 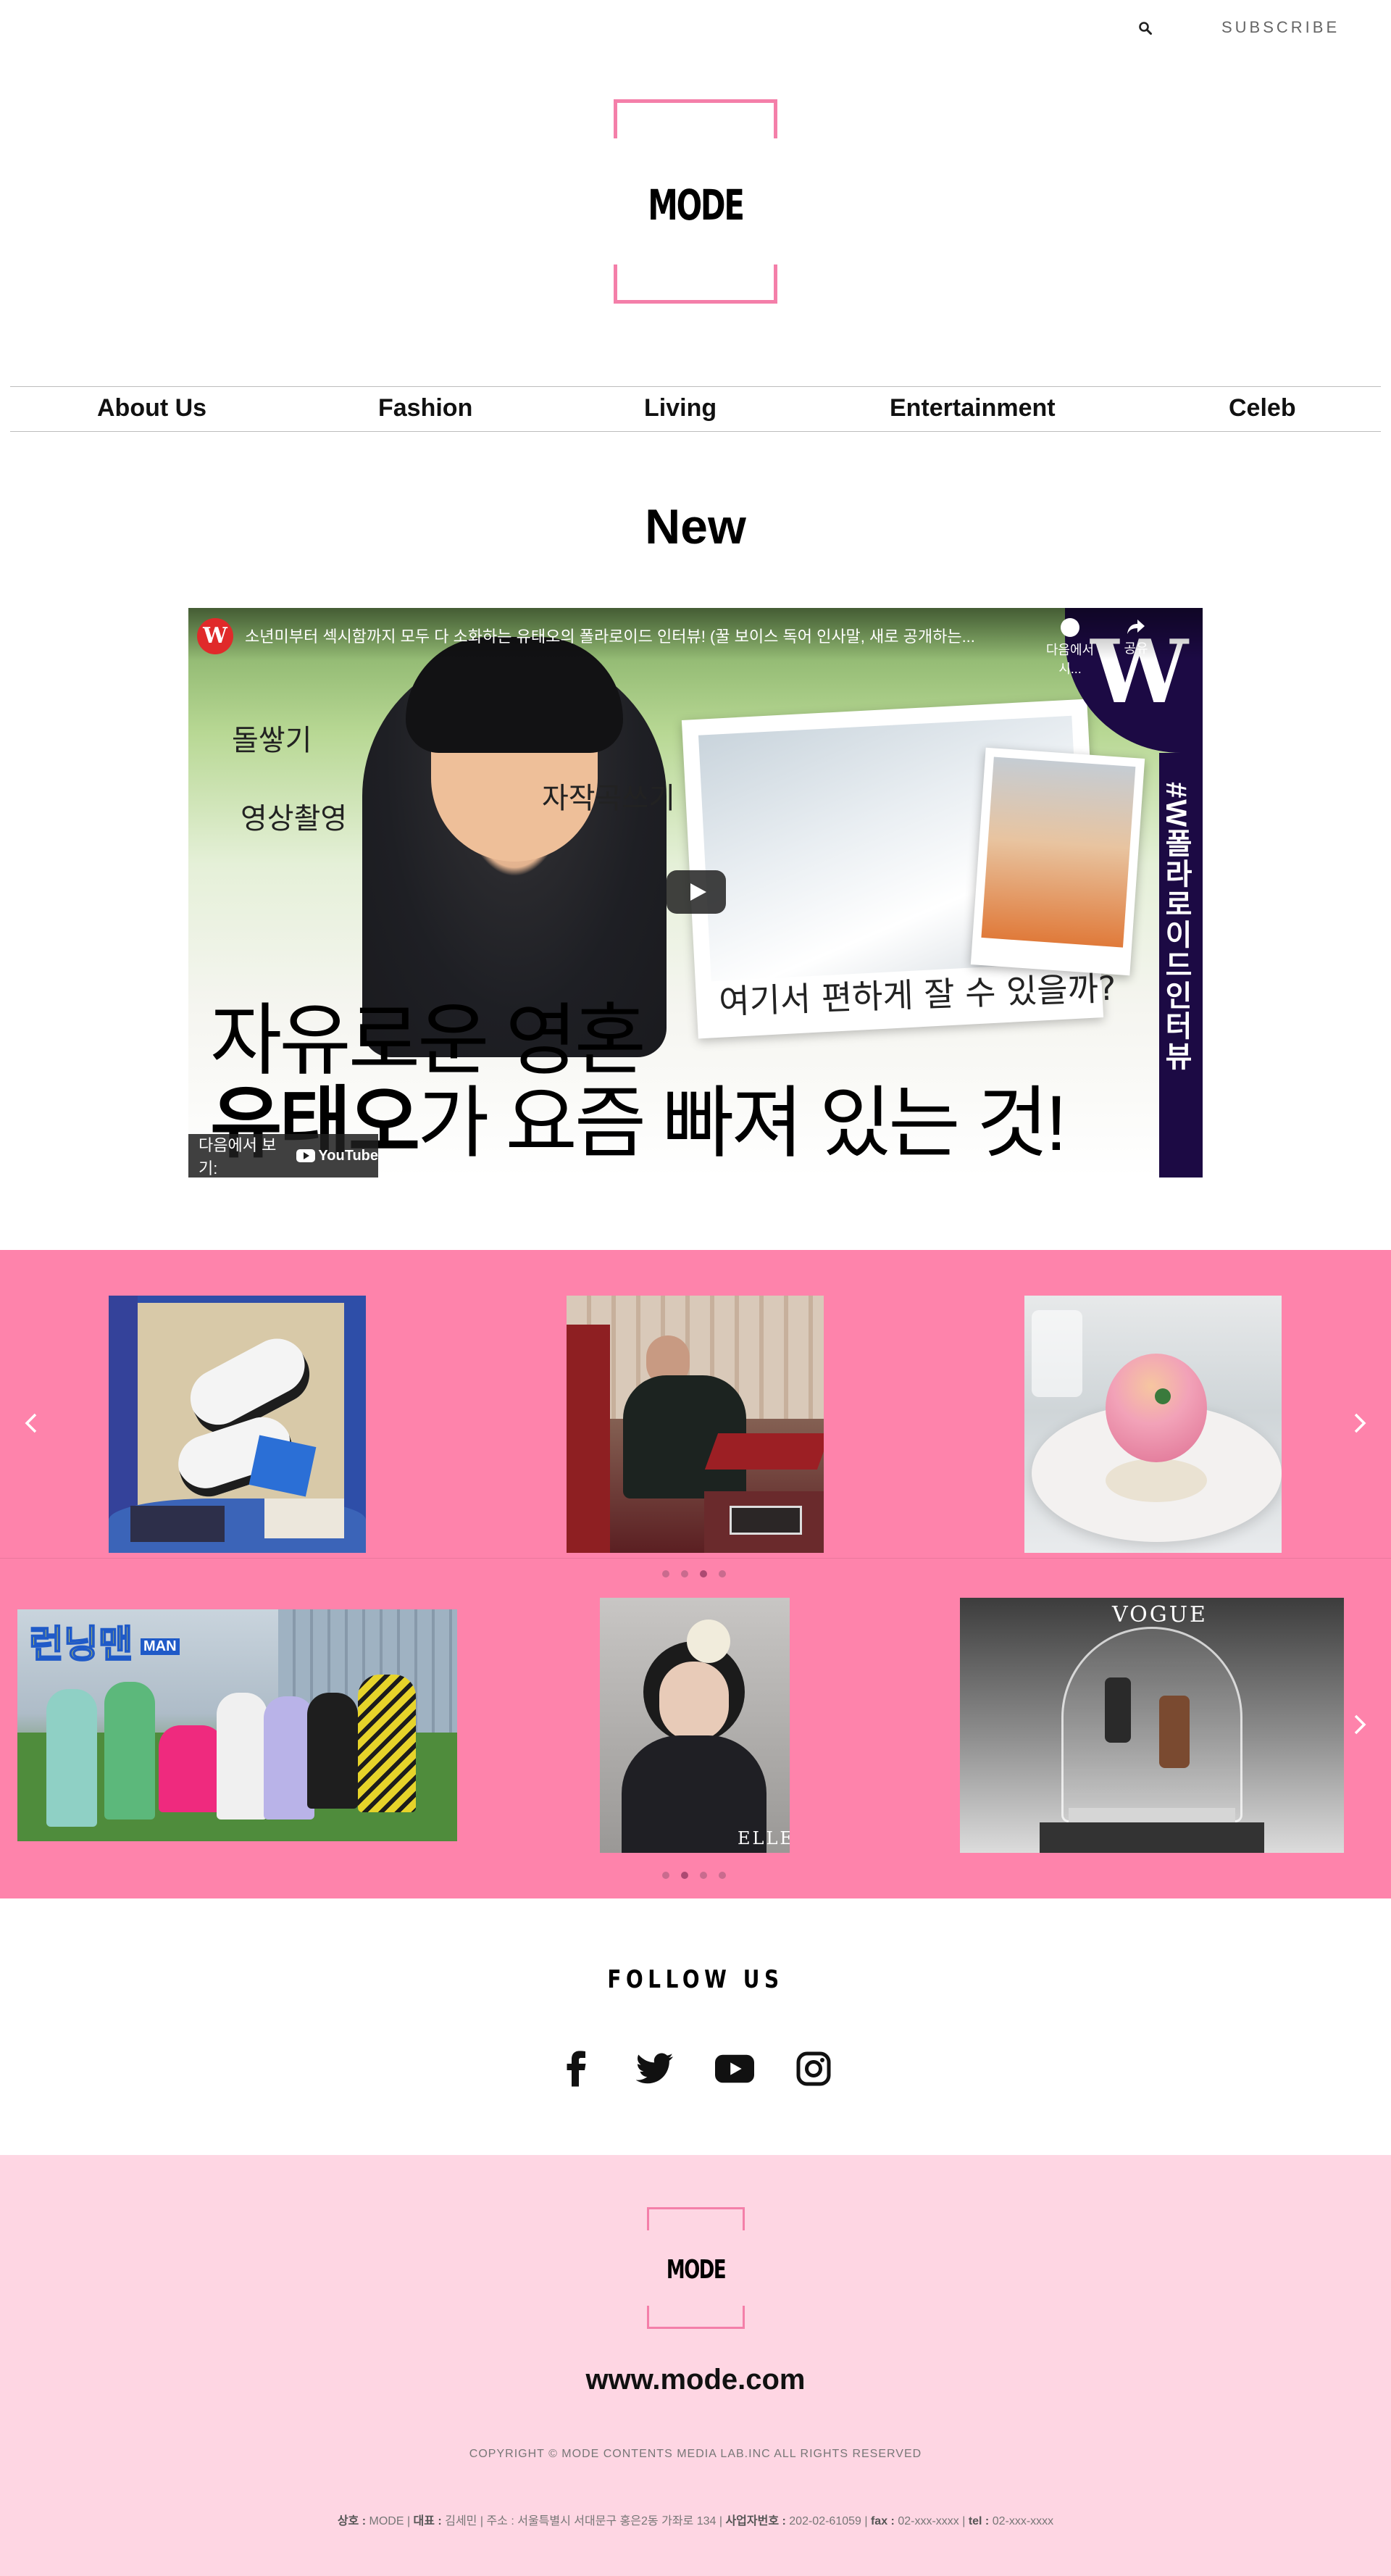 I want to click on running-man-sub: MAN, so click(x=160, y=1646).